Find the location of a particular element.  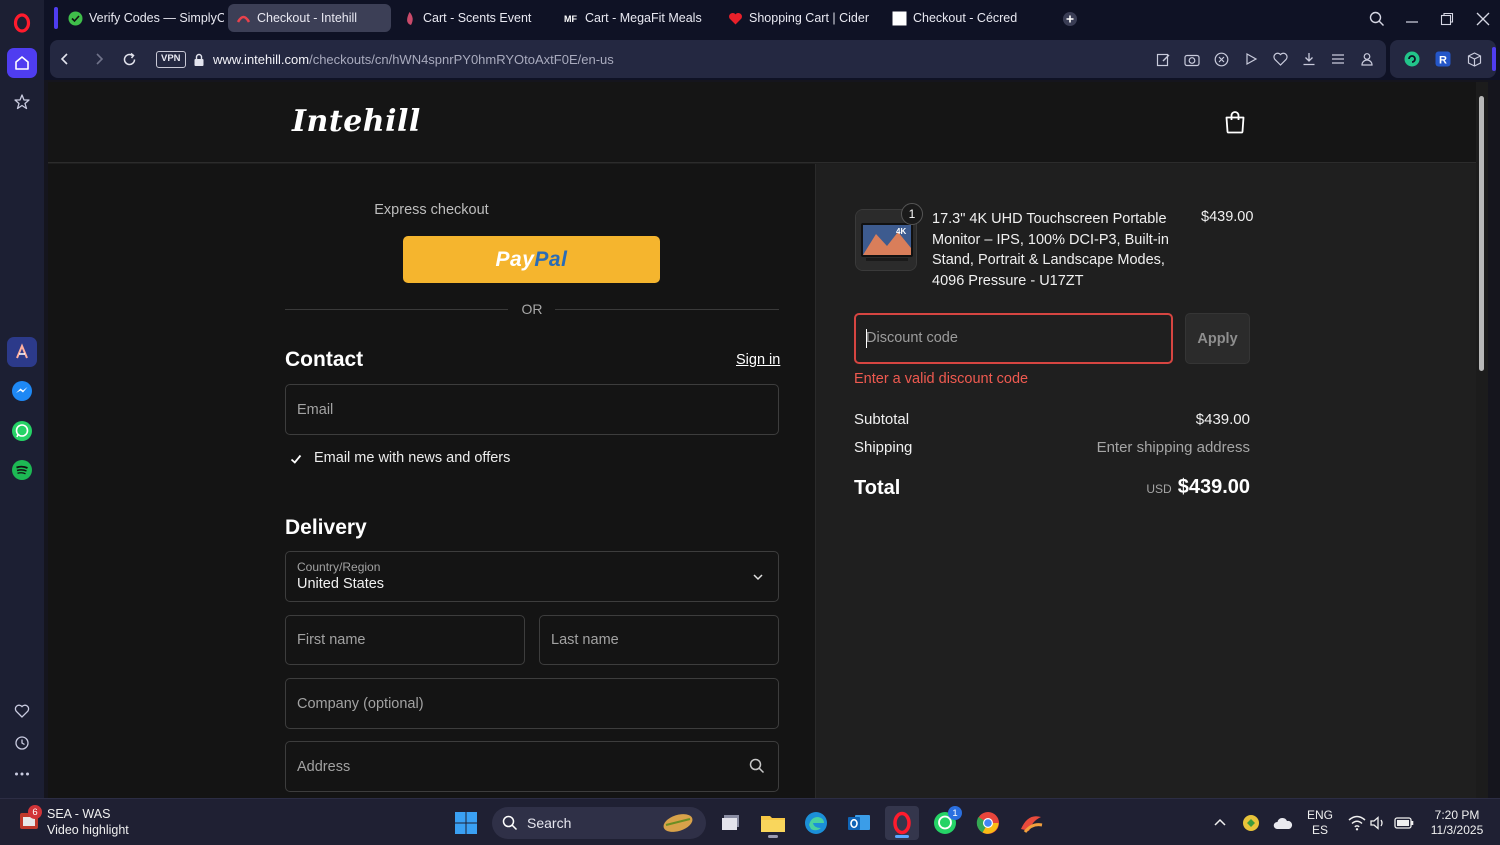

url-domain: www.intehill.com is located at coordinates (261, 59).